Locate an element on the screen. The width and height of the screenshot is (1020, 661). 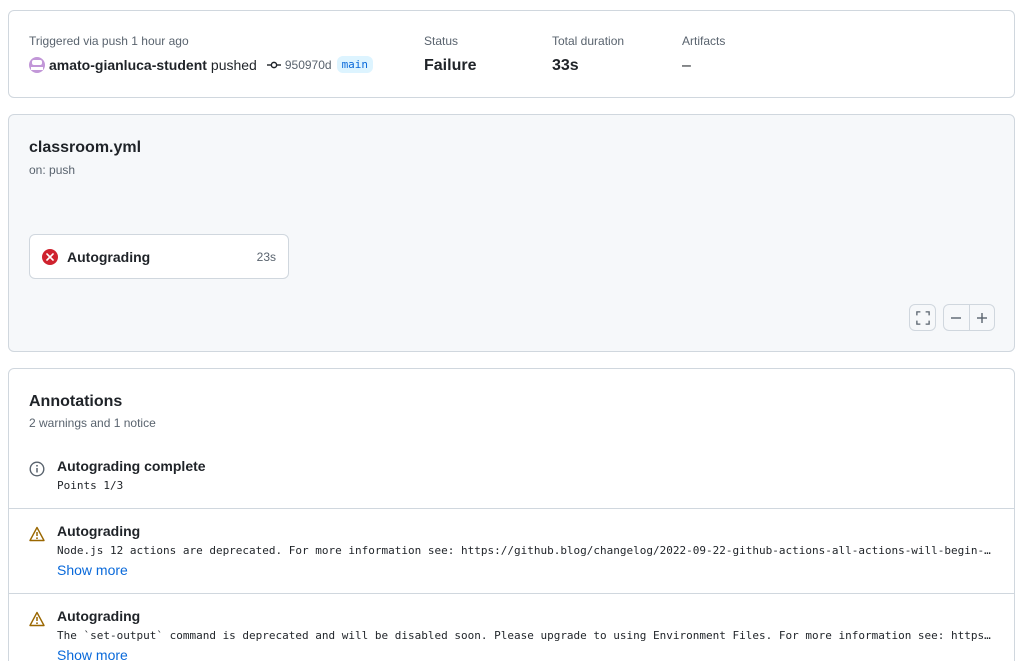
branch-badge: main is located at coordinates (355, 64).